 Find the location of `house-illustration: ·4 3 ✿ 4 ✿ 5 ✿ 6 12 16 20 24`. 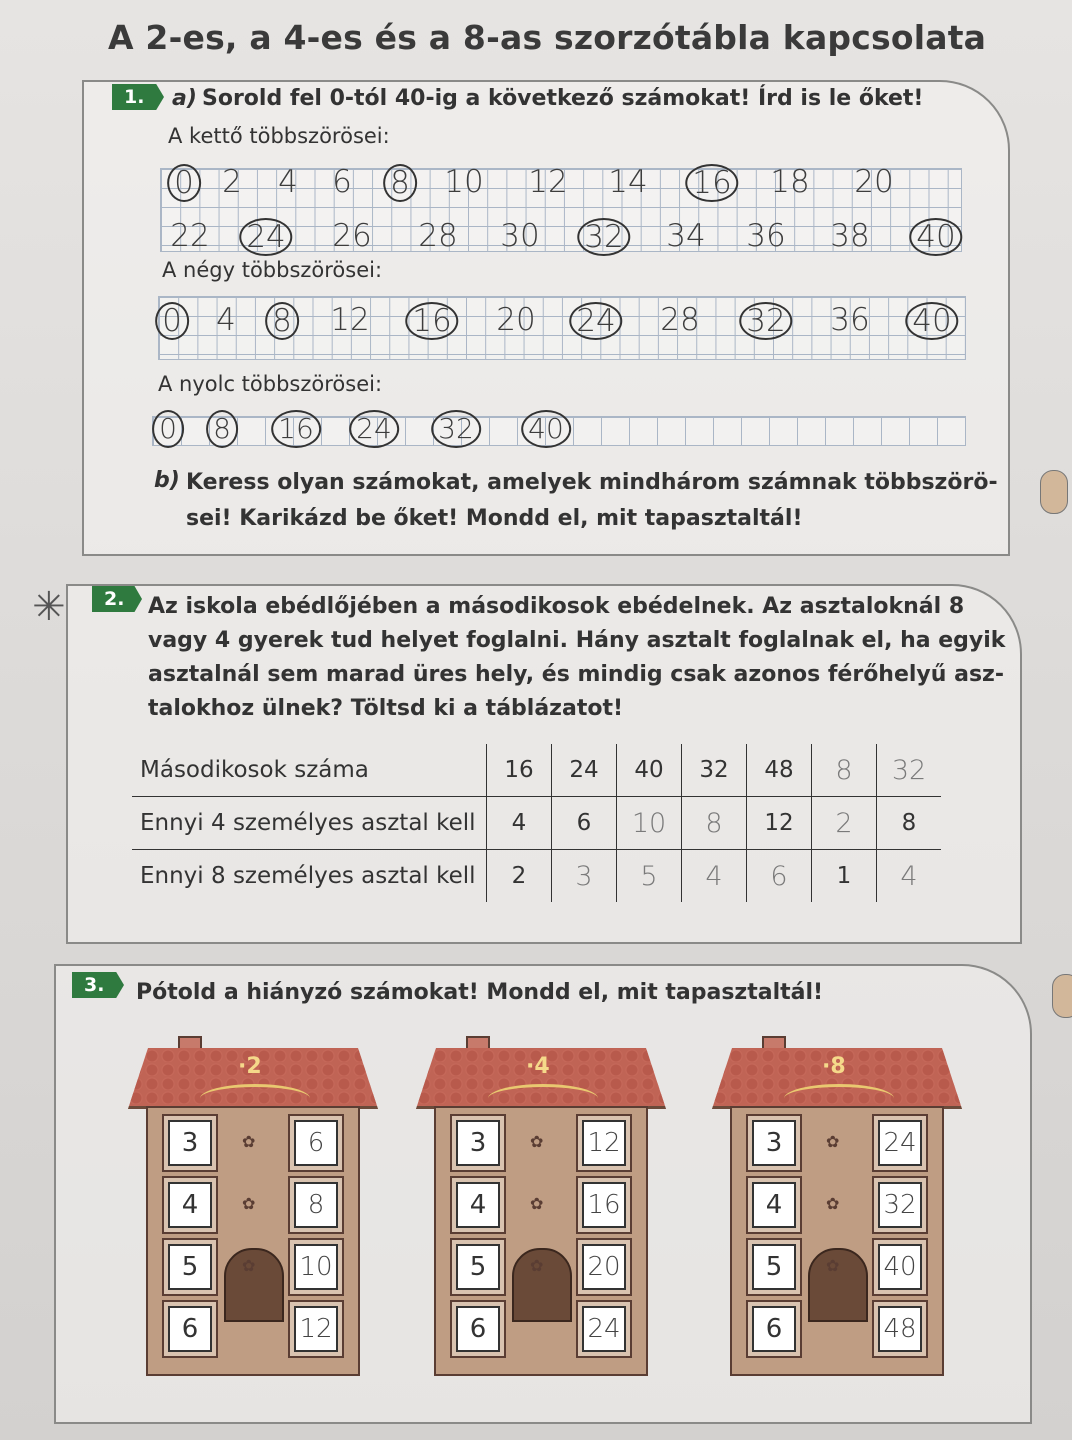

house-illustration: ·4 3 ✿ 4 ✿ 5 ✿ 6 12 16 20 24 is located at coordinates (541, 1207).